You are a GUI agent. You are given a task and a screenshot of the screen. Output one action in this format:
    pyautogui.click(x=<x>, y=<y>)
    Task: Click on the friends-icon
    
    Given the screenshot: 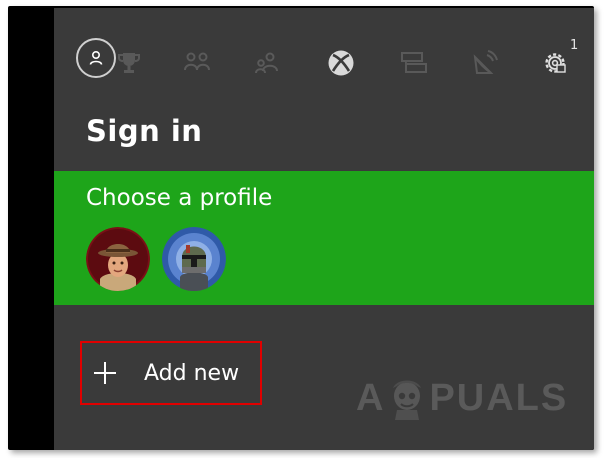 What is the action you would take?
    pyautogui.click(x=197, y=63)
    